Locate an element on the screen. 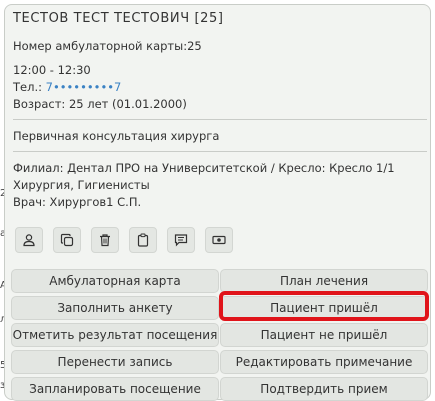  payment-button is located at coordinates (219, 240).